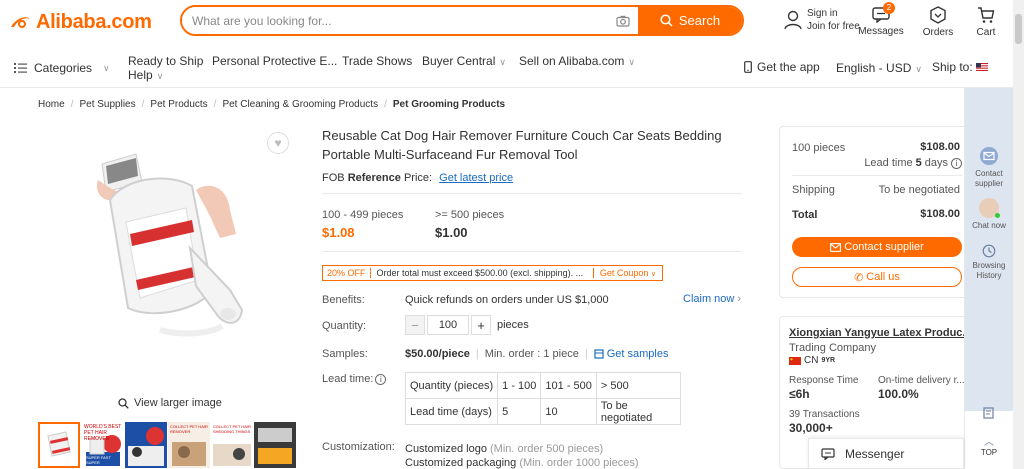  I want to click on ship-to-selector: Ship to:, so click(960, 67).